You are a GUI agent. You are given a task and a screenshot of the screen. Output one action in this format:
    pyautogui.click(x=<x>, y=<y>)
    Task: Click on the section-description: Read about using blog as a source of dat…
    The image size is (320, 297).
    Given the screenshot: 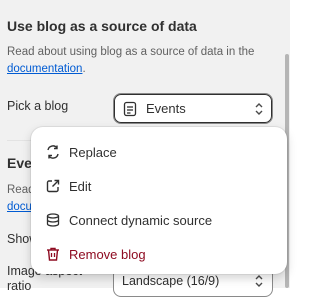 What is the action you would take?
    pyautogui.click(x=142, y=61)
    